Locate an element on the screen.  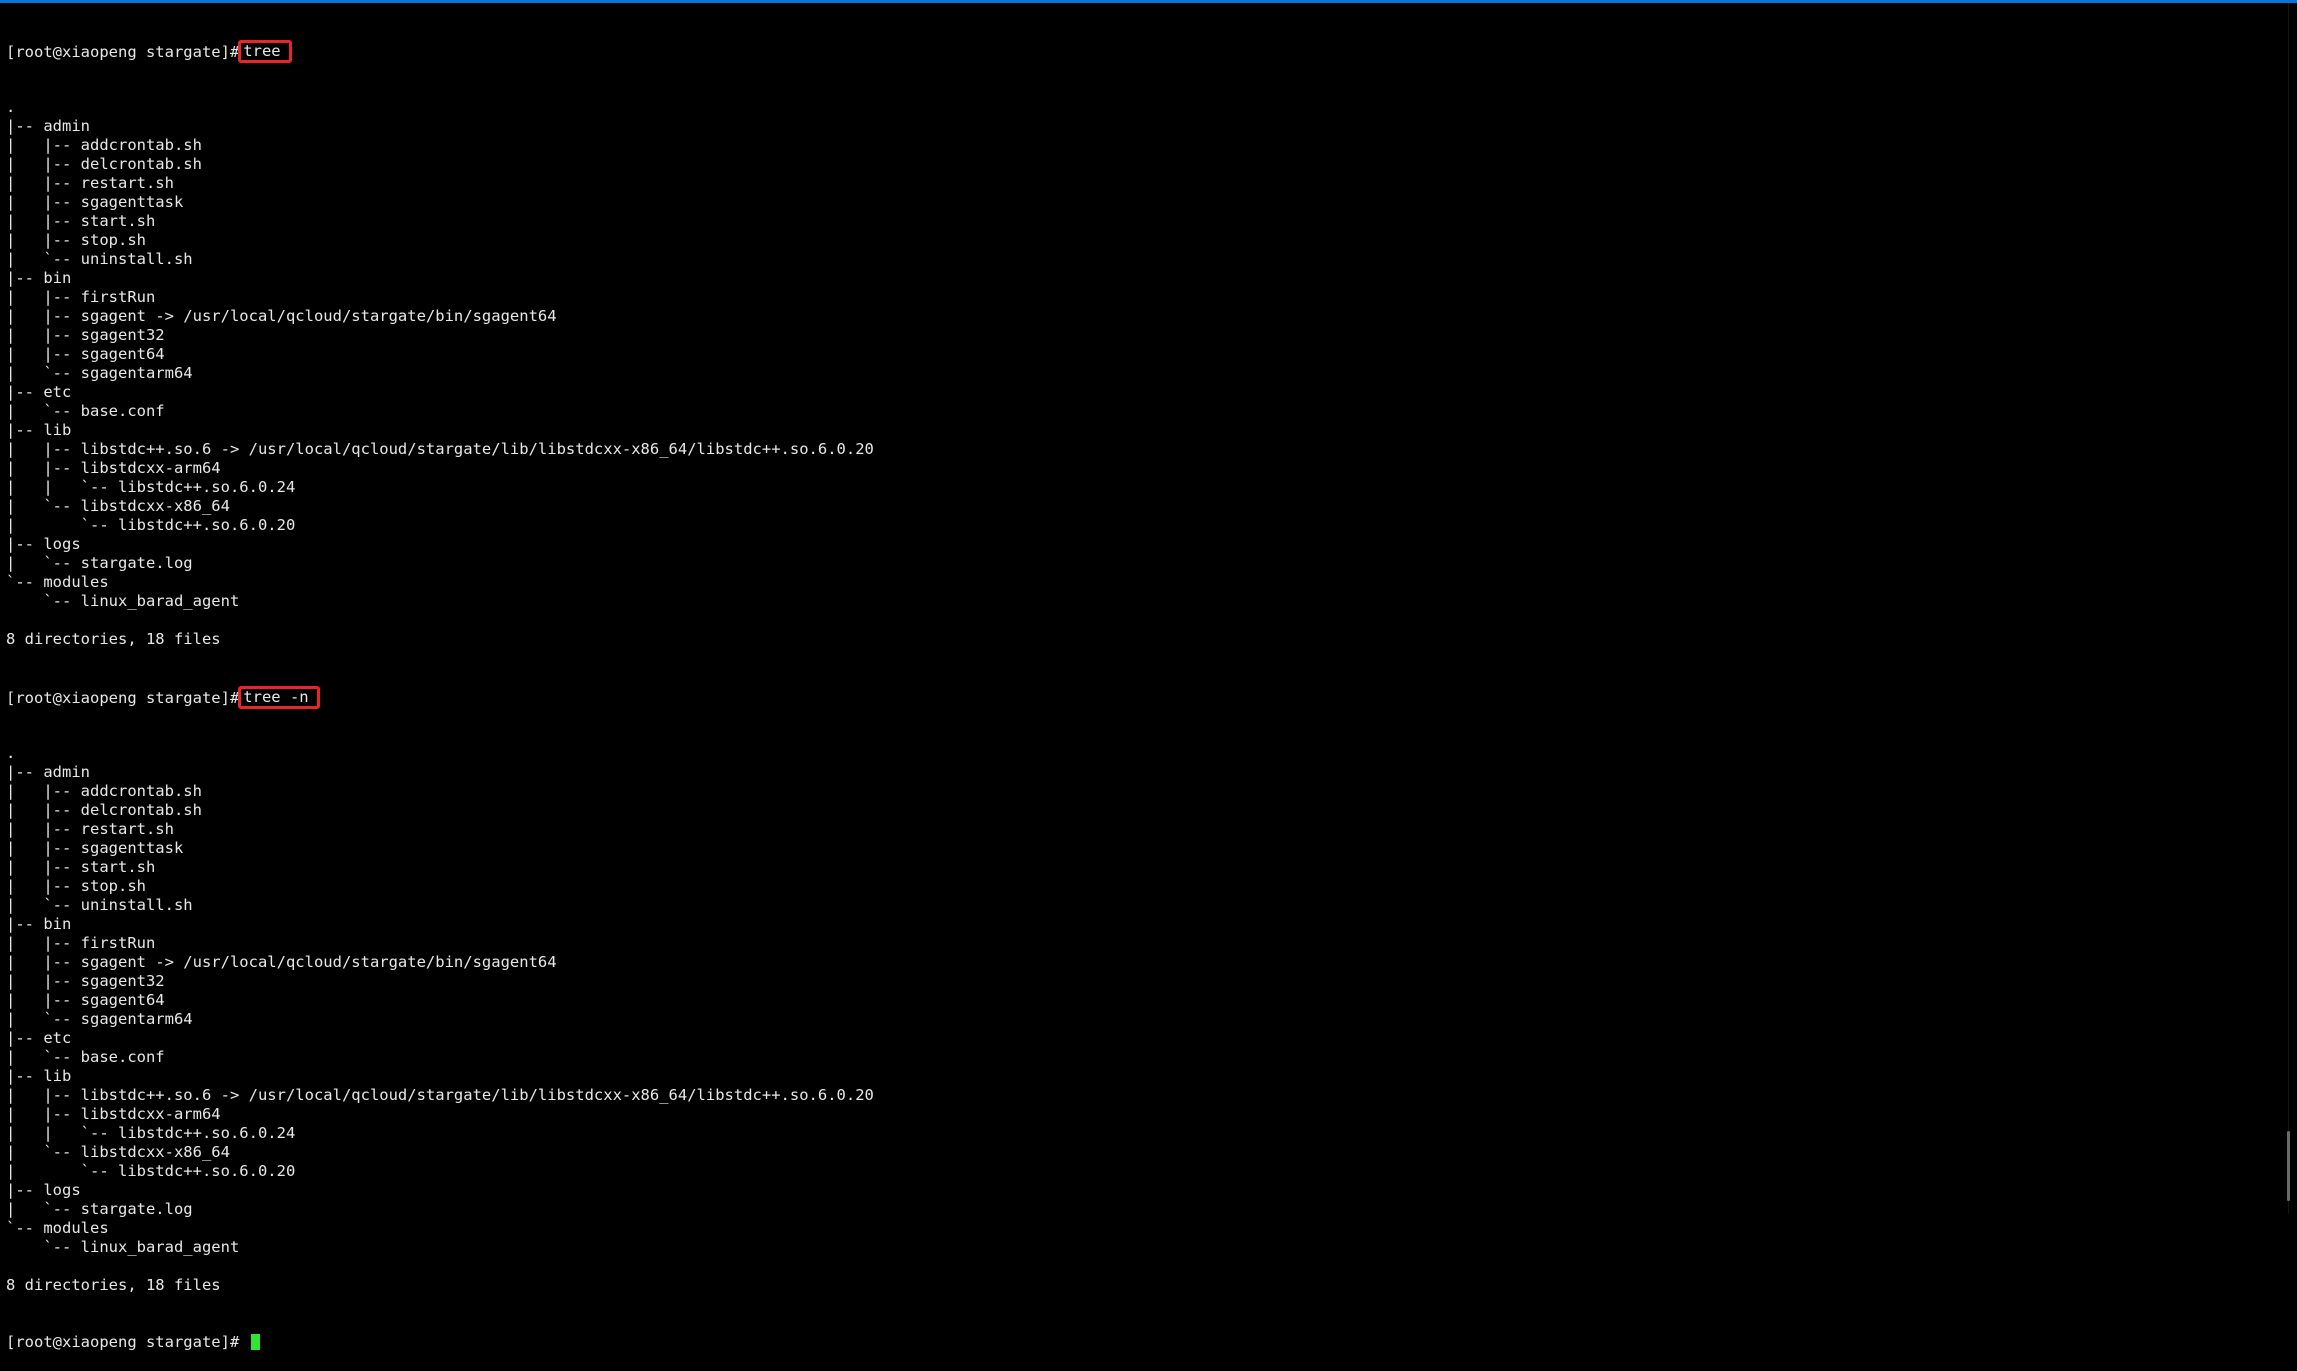
scrollbar-track is located at coordinates (2288, 608).